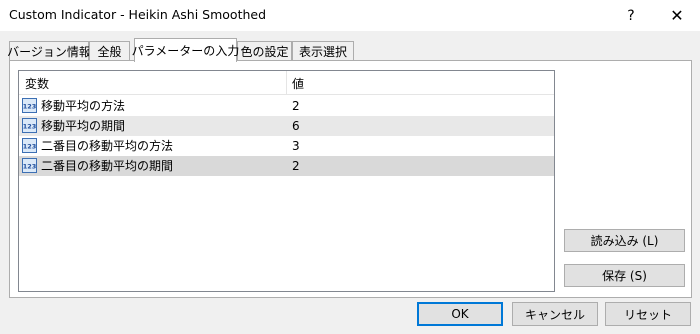  I want to click on row-name: 移動平均の方法, so click(83, 106).